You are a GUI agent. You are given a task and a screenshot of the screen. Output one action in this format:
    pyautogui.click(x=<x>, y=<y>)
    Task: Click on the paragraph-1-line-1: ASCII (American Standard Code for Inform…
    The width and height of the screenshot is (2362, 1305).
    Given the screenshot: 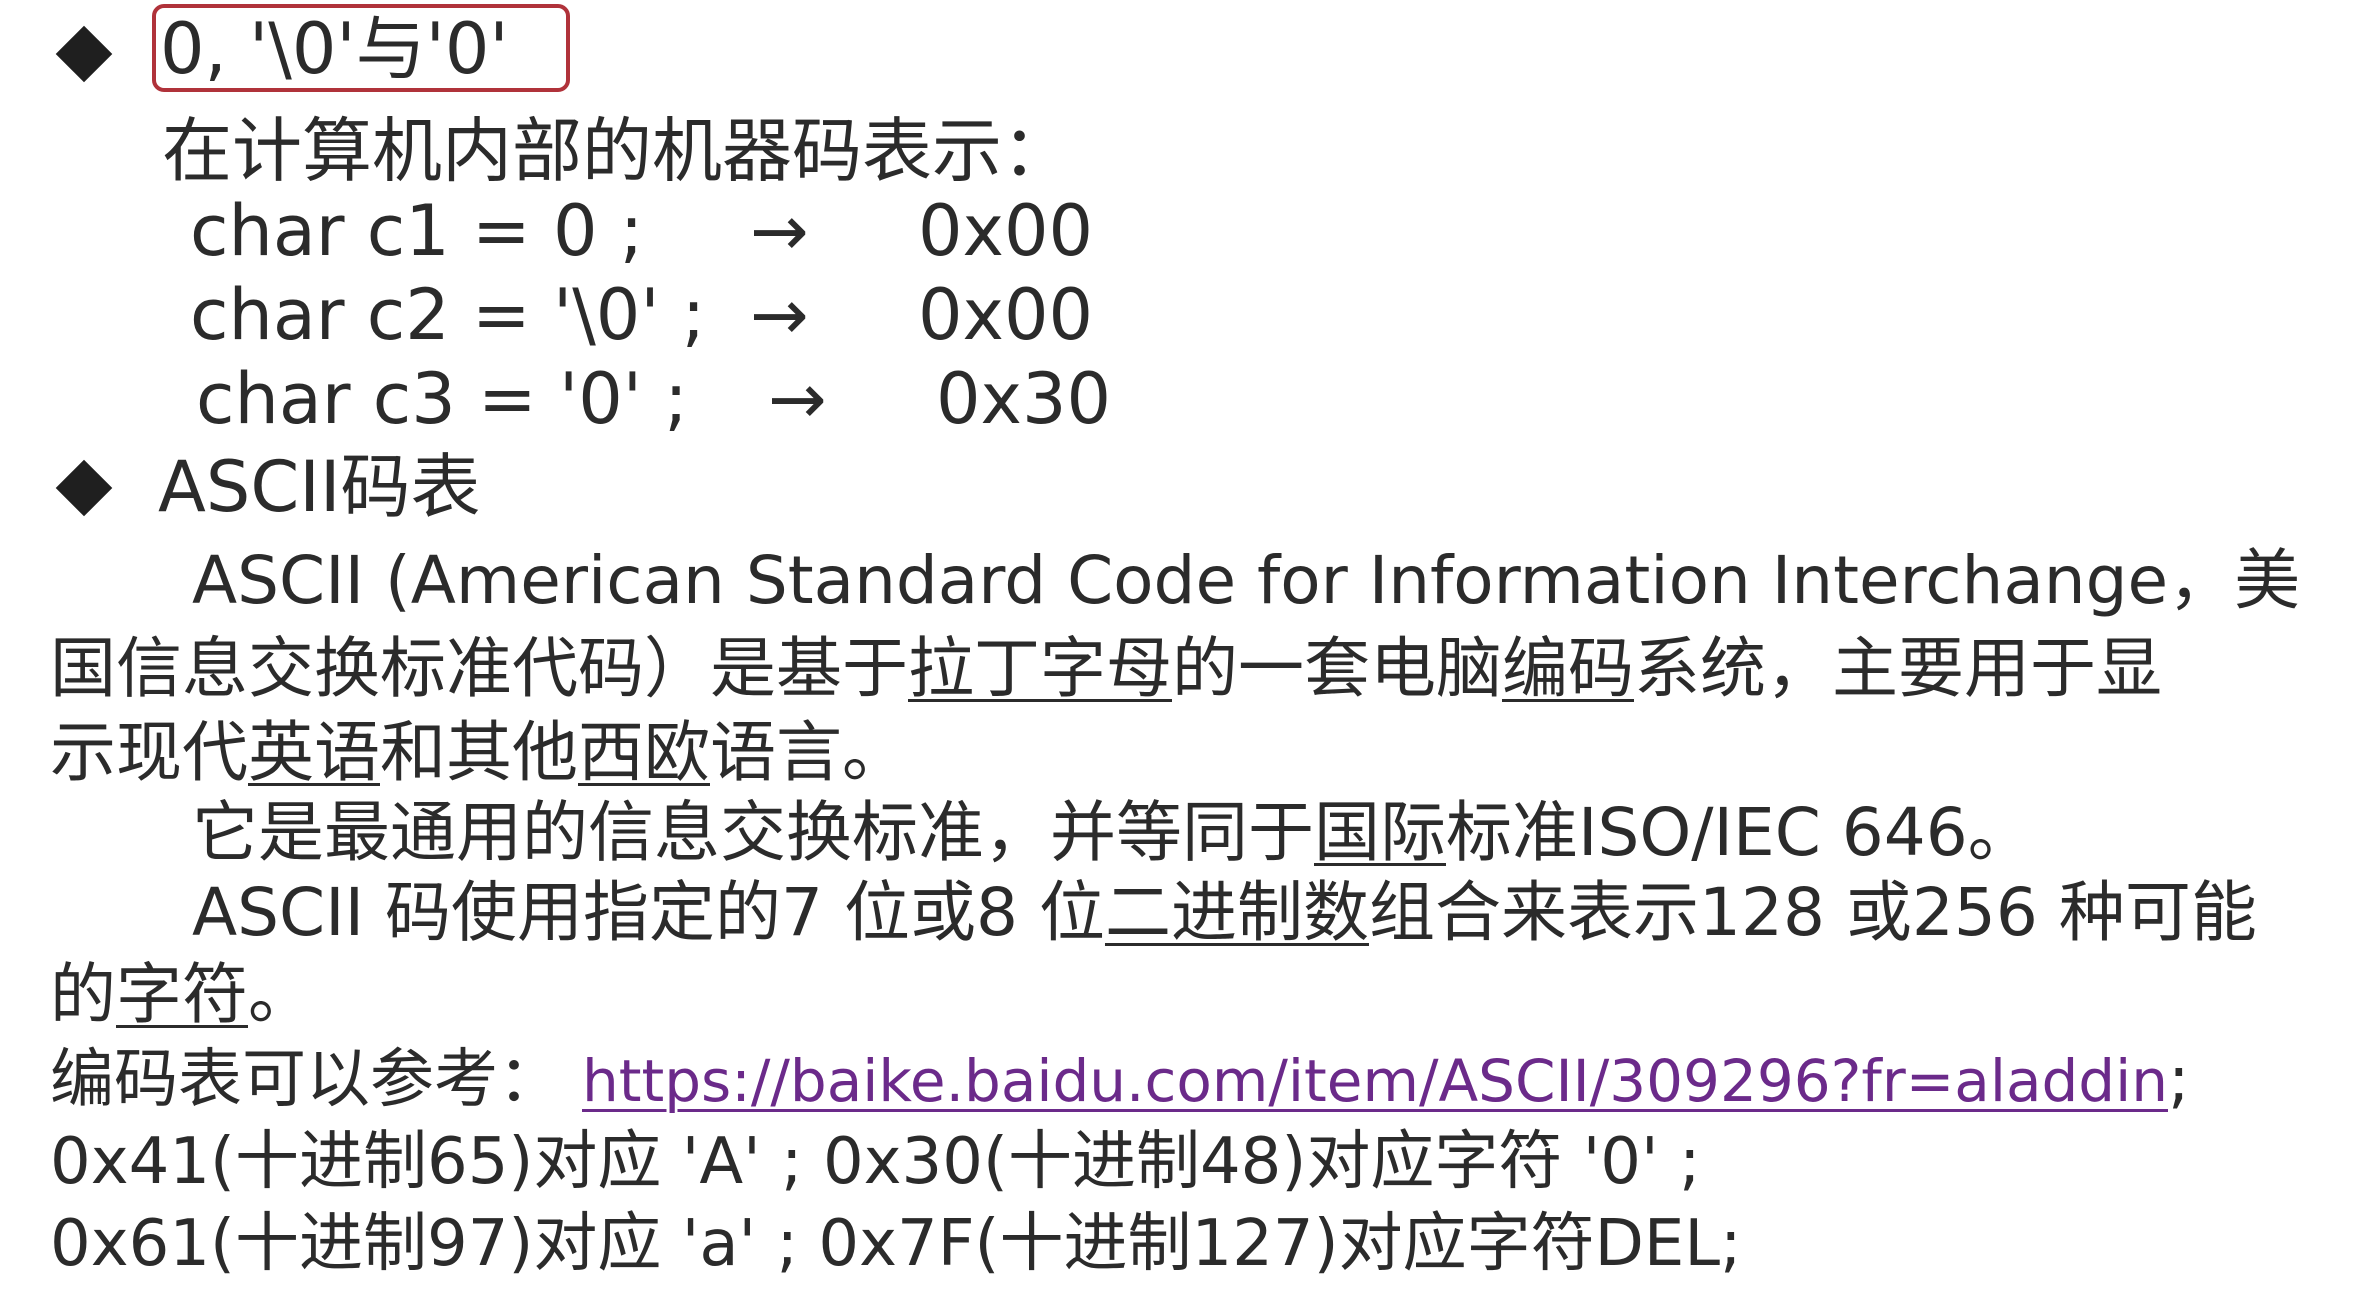 What is the action you would take?
    pyautogui.click(x=1246, y=580)
    